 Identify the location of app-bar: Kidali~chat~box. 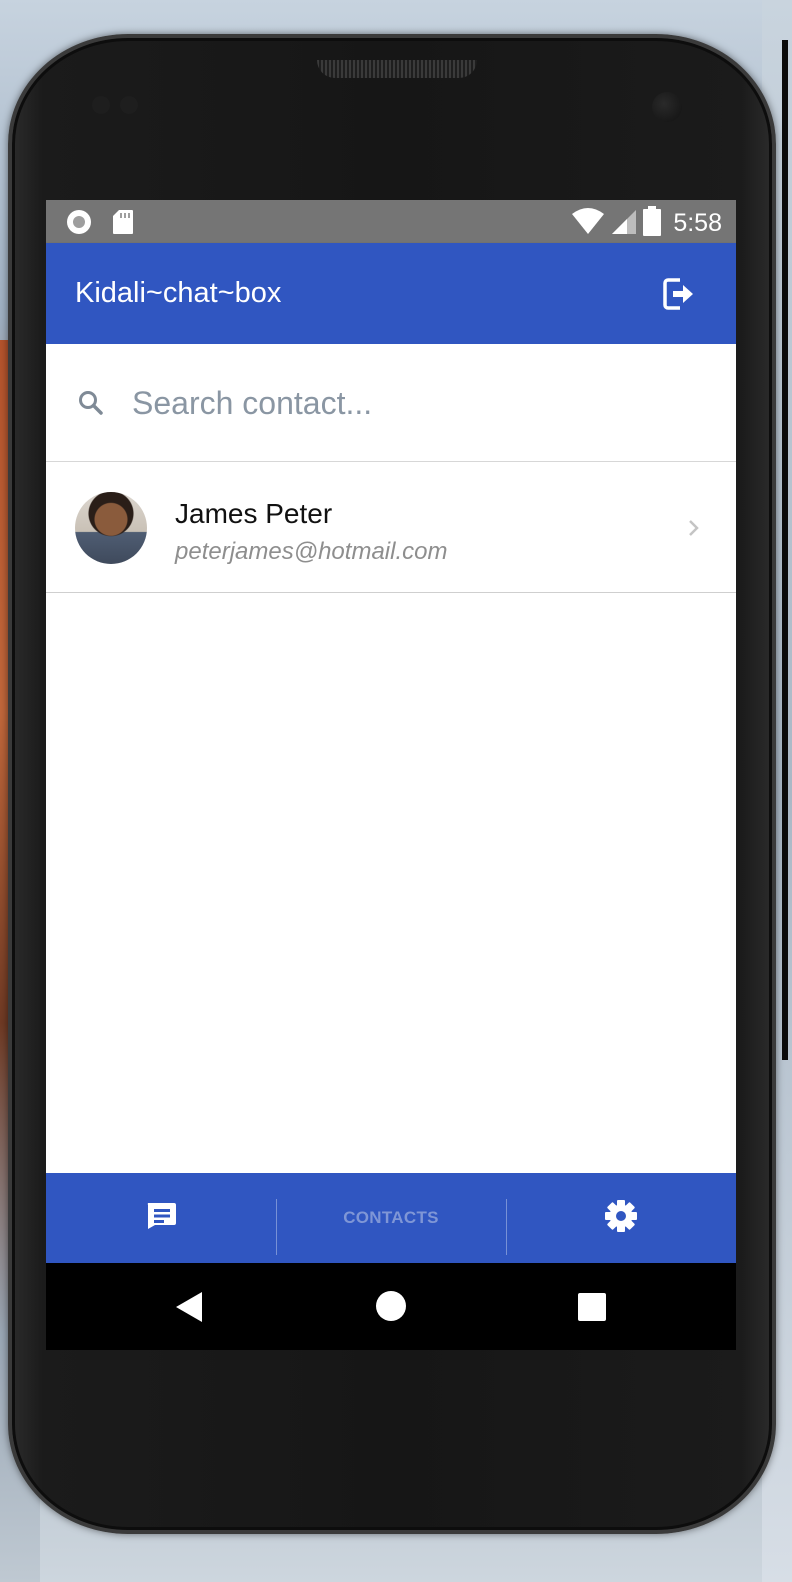
(391, 293).